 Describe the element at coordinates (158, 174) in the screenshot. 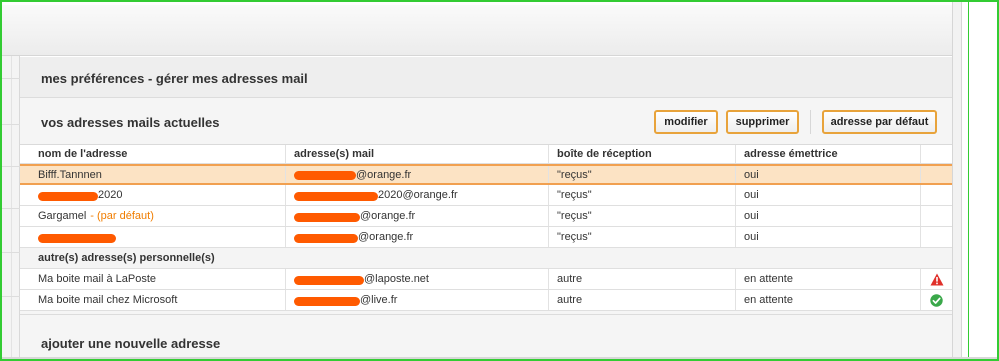

I see `address-name: Bifff.Tannnen` at that location.